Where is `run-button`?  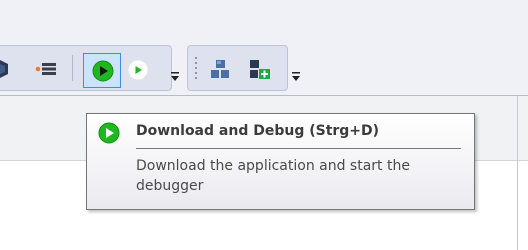
run-button is located at coordinates (140, 70).